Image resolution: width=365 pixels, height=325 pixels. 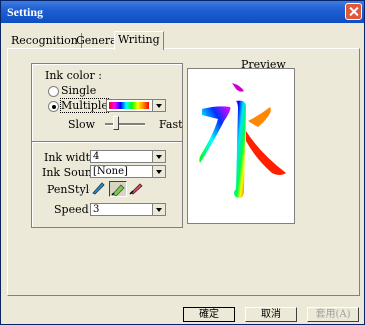 I want to click on pen-brush-button, so click(x=99, y=189).